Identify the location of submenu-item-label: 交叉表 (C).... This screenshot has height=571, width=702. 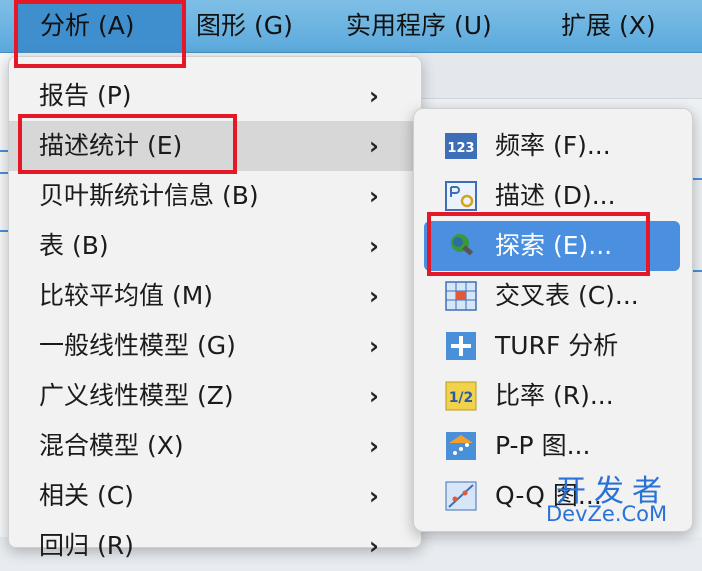
(567, 295).